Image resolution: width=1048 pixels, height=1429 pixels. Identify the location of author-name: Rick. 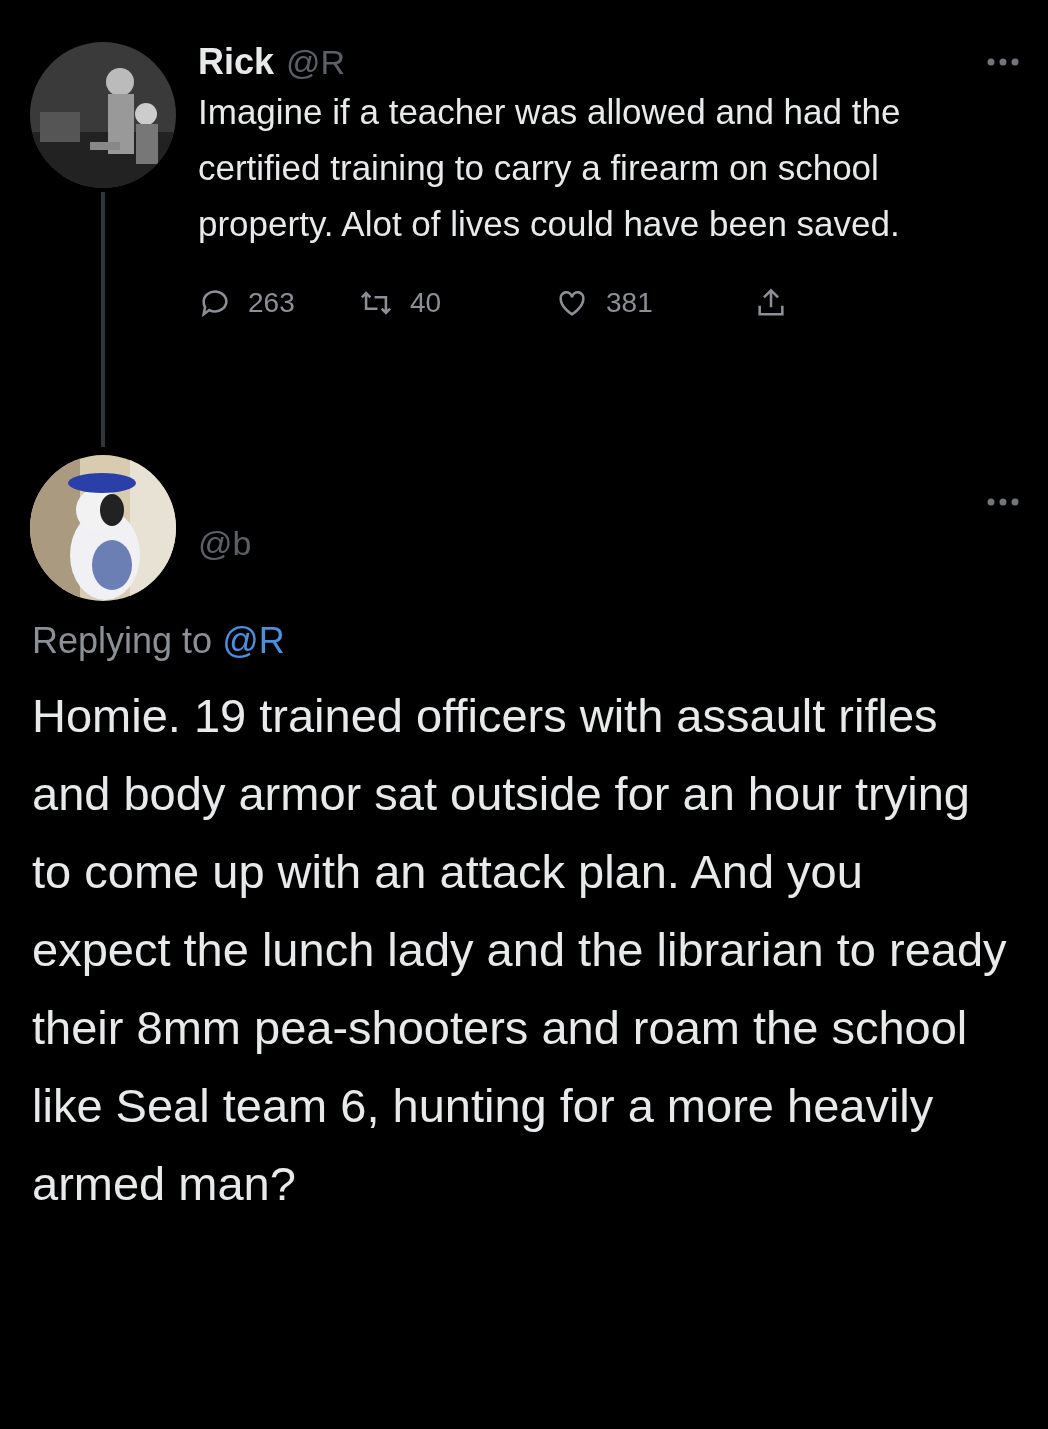
(236, 62).